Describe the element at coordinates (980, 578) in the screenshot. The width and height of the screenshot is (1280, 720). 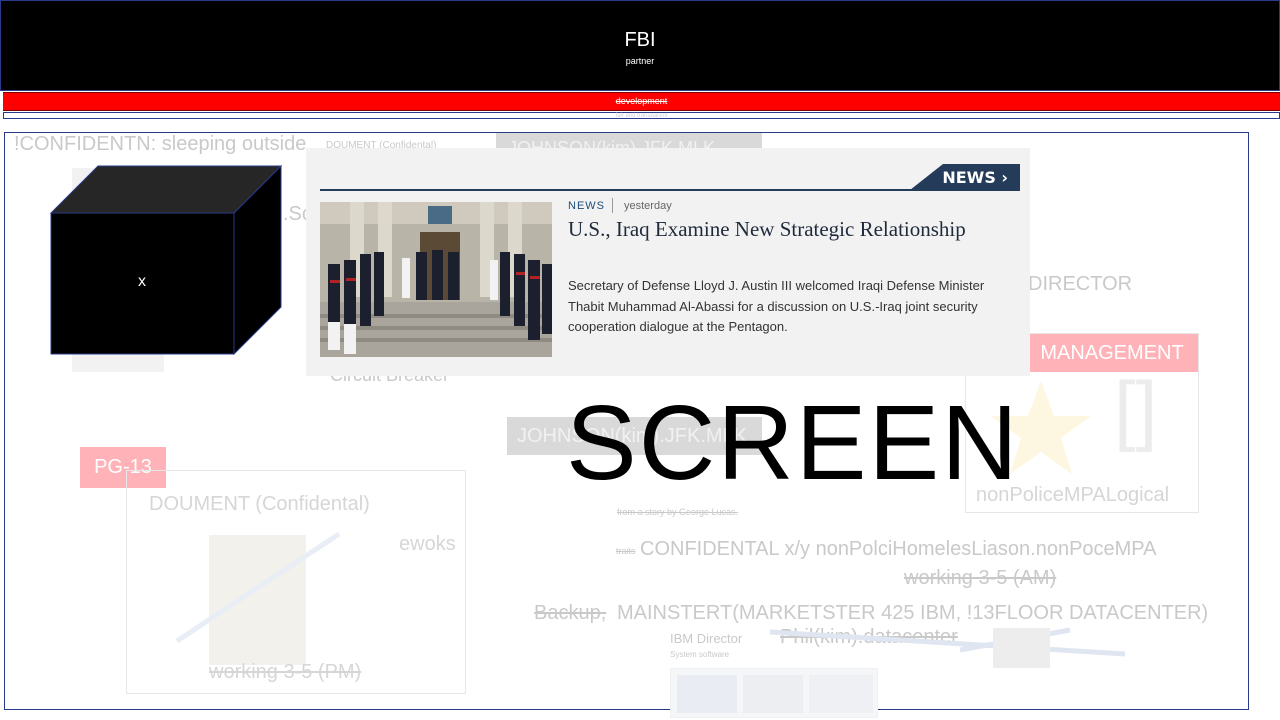
I see `working-am-label: working 3-5 (AM)` at that location.